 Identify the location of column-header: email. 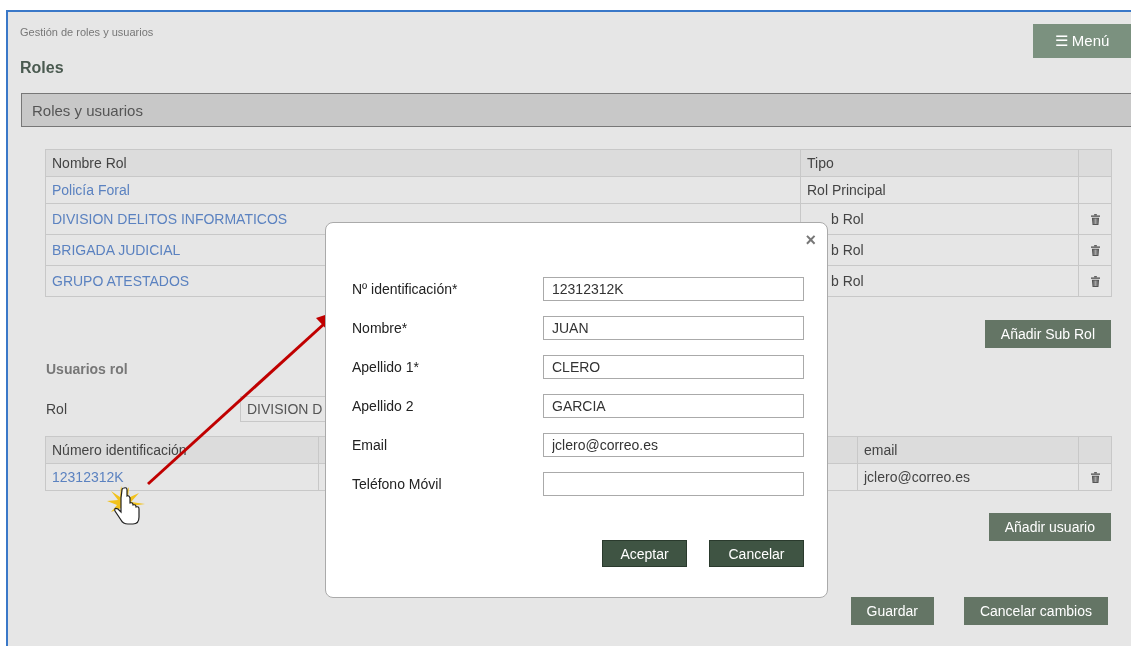
(968, 450).